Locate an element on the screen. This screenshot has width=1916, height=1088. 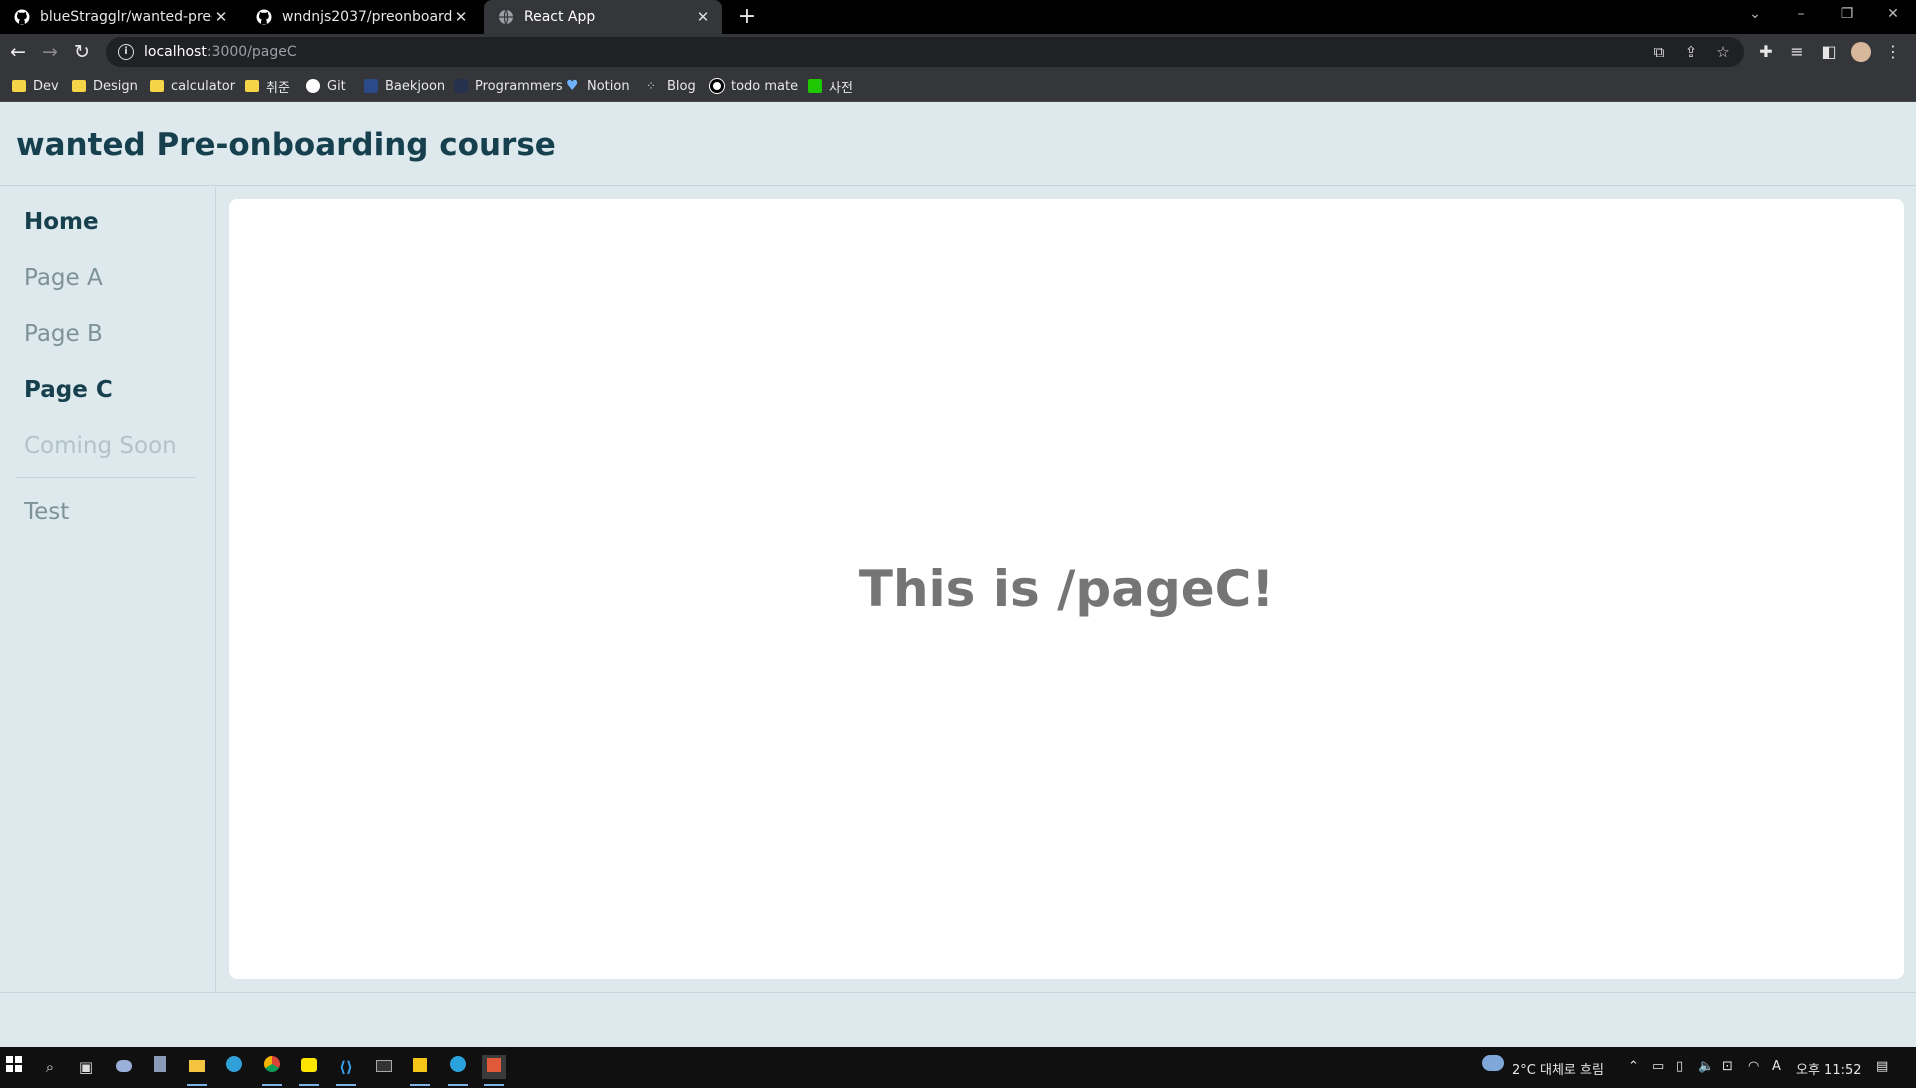
globe-icon is located at coordinates (506, 17).